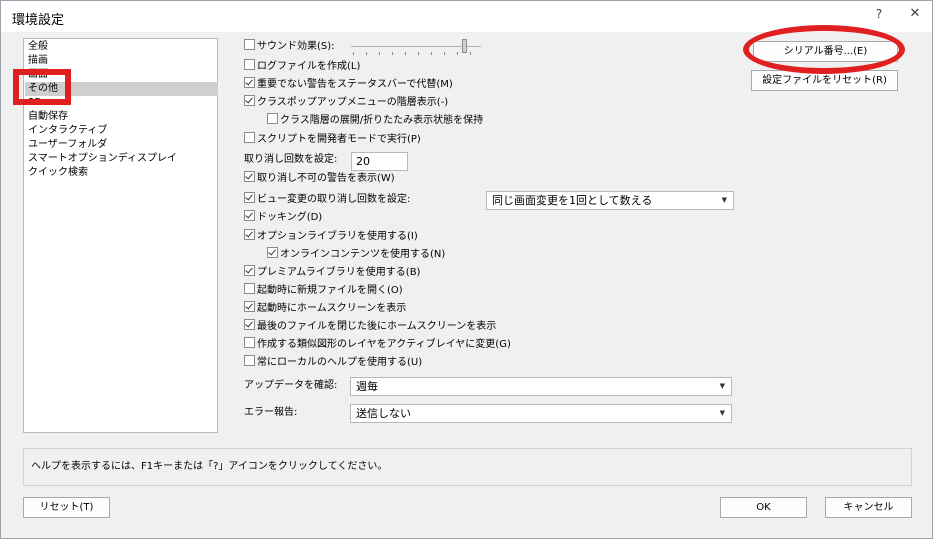  What do you see at coordinates (377, 326) in the screenshot?
I see `home-after-close-label: 最後のファイルを閉じた後にホームスクリーンを表示` at bounding box center [377, 326].